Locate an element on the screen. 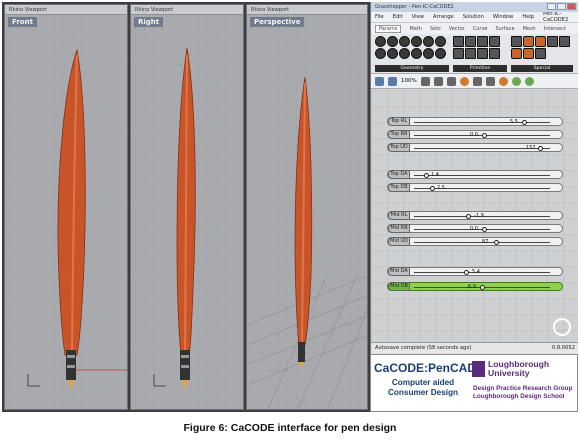  preview-icon is located at coordinates (464, 81).